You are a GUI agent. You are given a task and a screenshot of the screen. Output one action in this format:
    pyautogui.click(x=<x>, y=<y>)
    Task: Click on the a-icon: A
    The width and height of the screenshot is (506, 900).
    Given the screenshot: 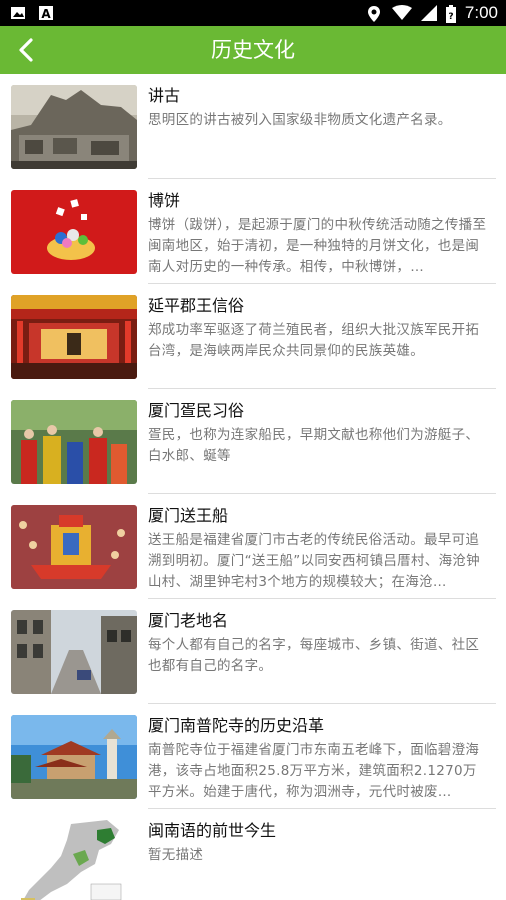 What is the action you would take?
    pyautogui.click(x=46, y=13)
    